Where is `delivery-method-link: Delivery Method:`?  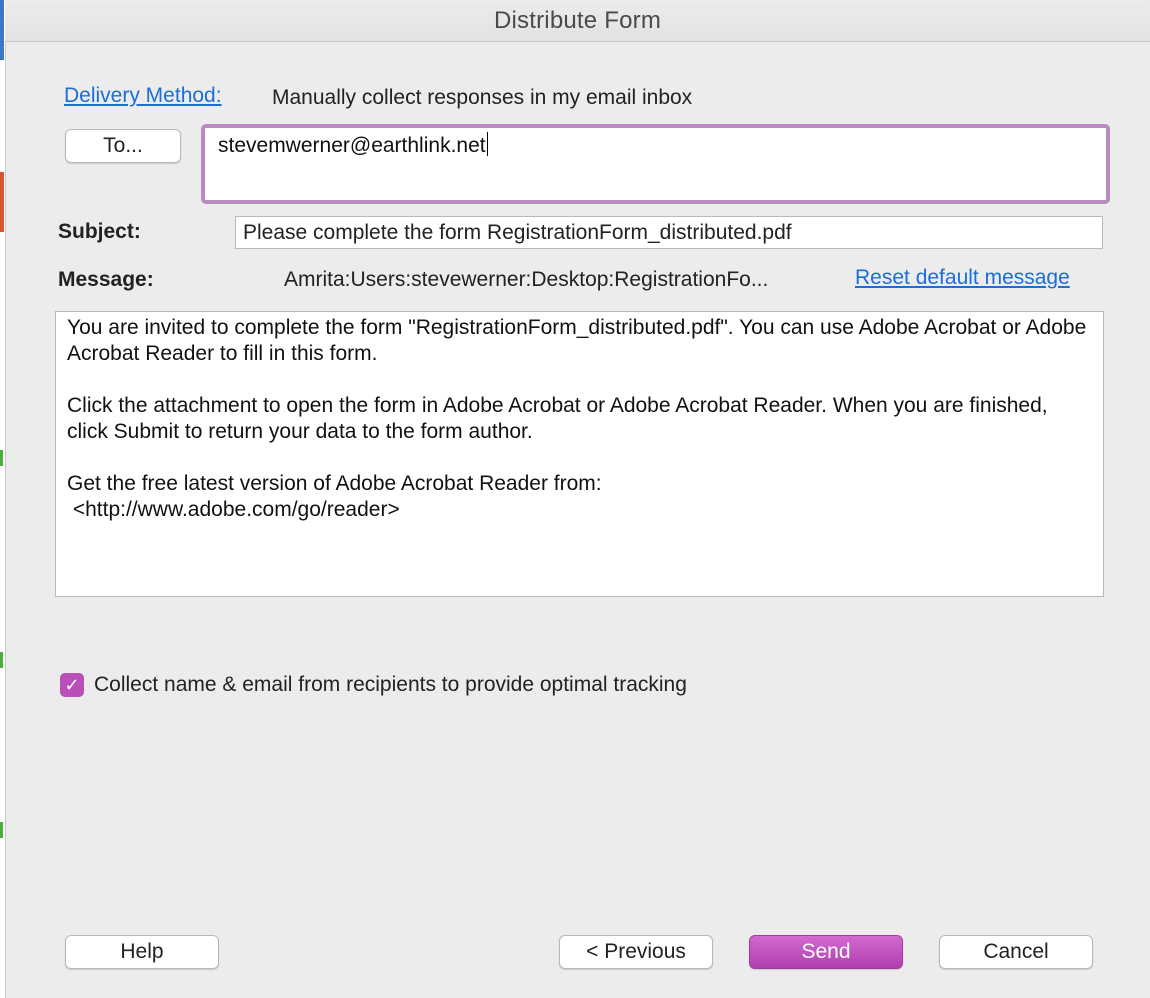 delivery-method-link: Delivery Method: is located at coordinates (143, 96).